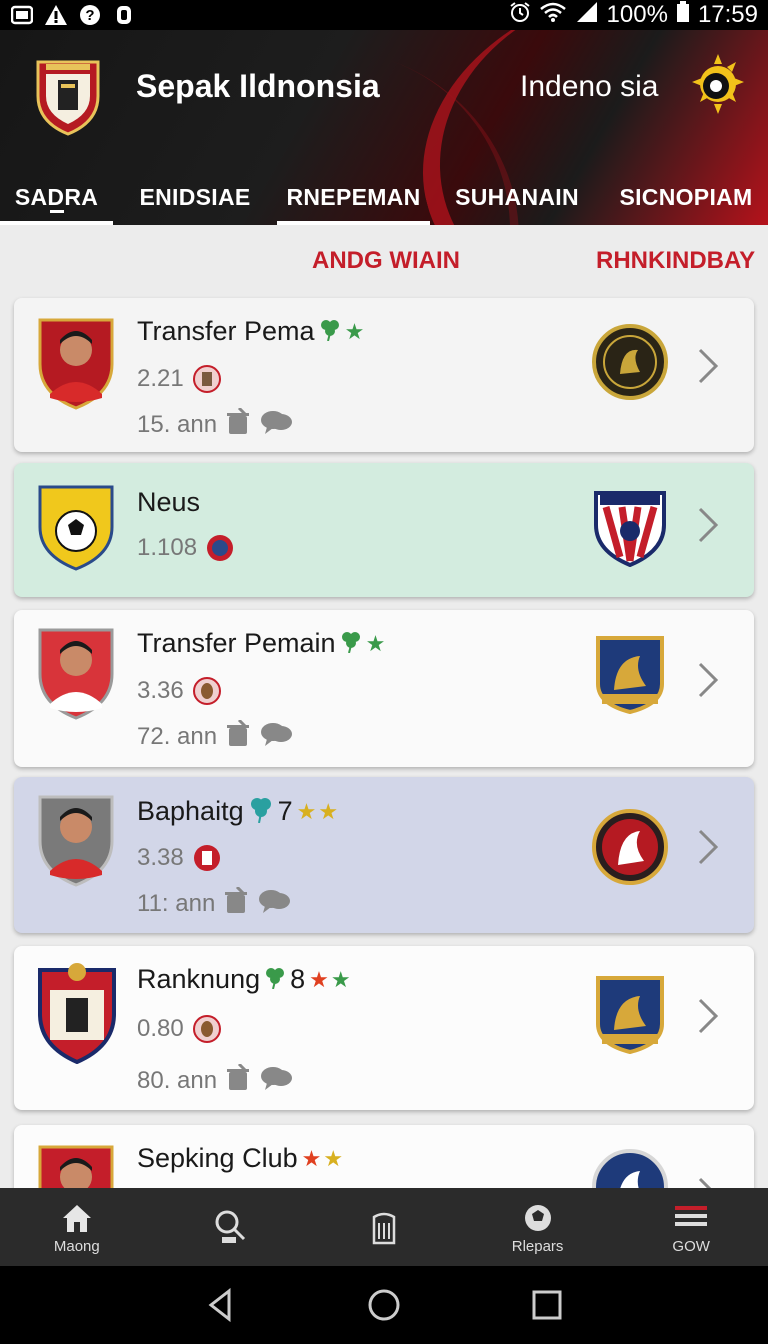  Describe the element at coordinates (727, 14) in the screenshot. I see `clock: 17:59` at that location.